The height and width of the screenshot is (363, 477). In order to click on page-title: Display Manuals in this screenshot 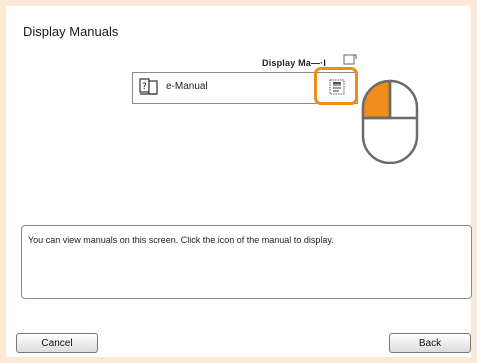, I will do `click(71, 31)`.